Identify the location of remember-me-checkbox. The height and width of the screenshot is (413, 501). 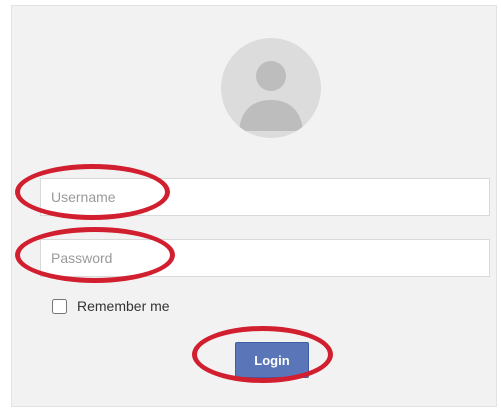
(59, 306).